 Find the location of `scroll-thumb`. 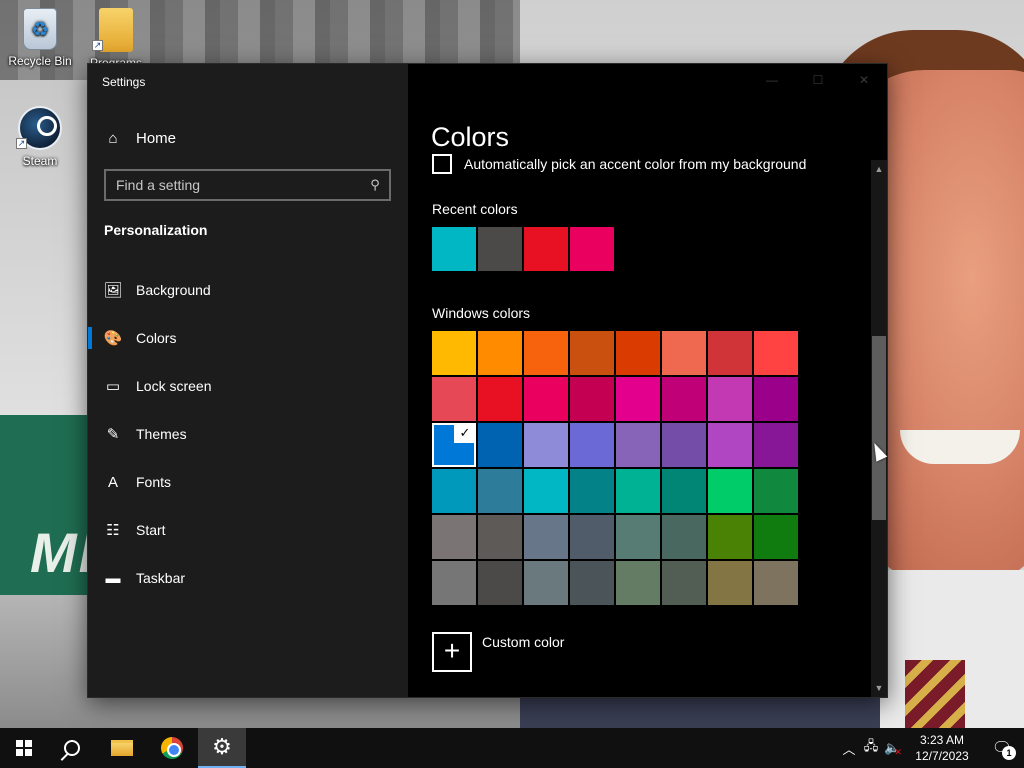

scroll-thumb is located at coordinates (879, 428).